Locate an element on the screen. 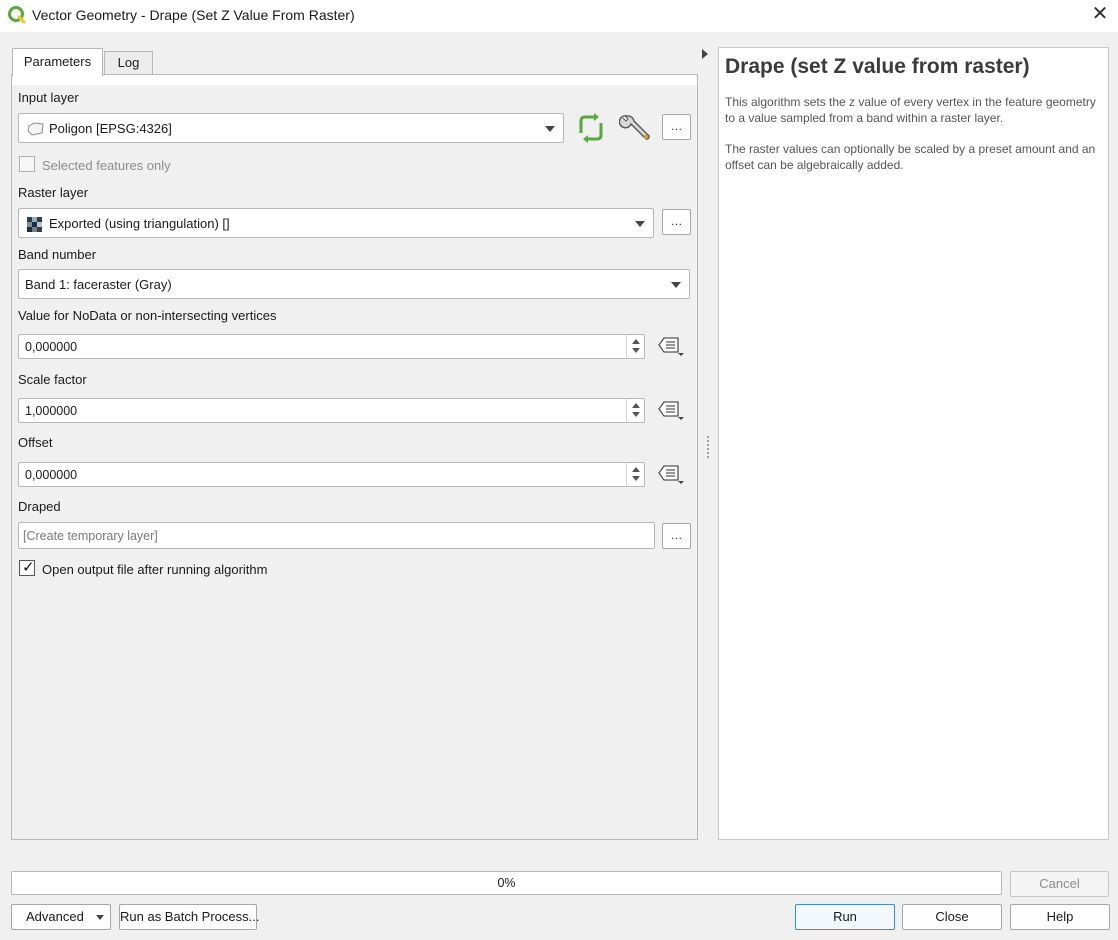  draped-placeholder: [Create temporary layer] is located at coordinates (90, 536).